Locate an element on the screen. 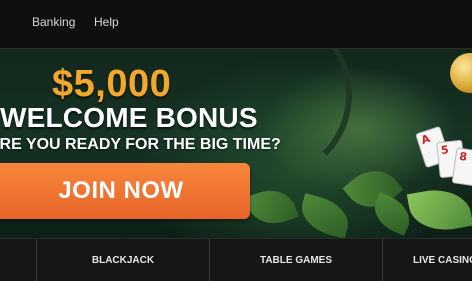 This screenshot has width=472, height=281. bonus-subtitle: ARE YOU READY FOR THE BIG TIME? is located at coordinates (140, 144).